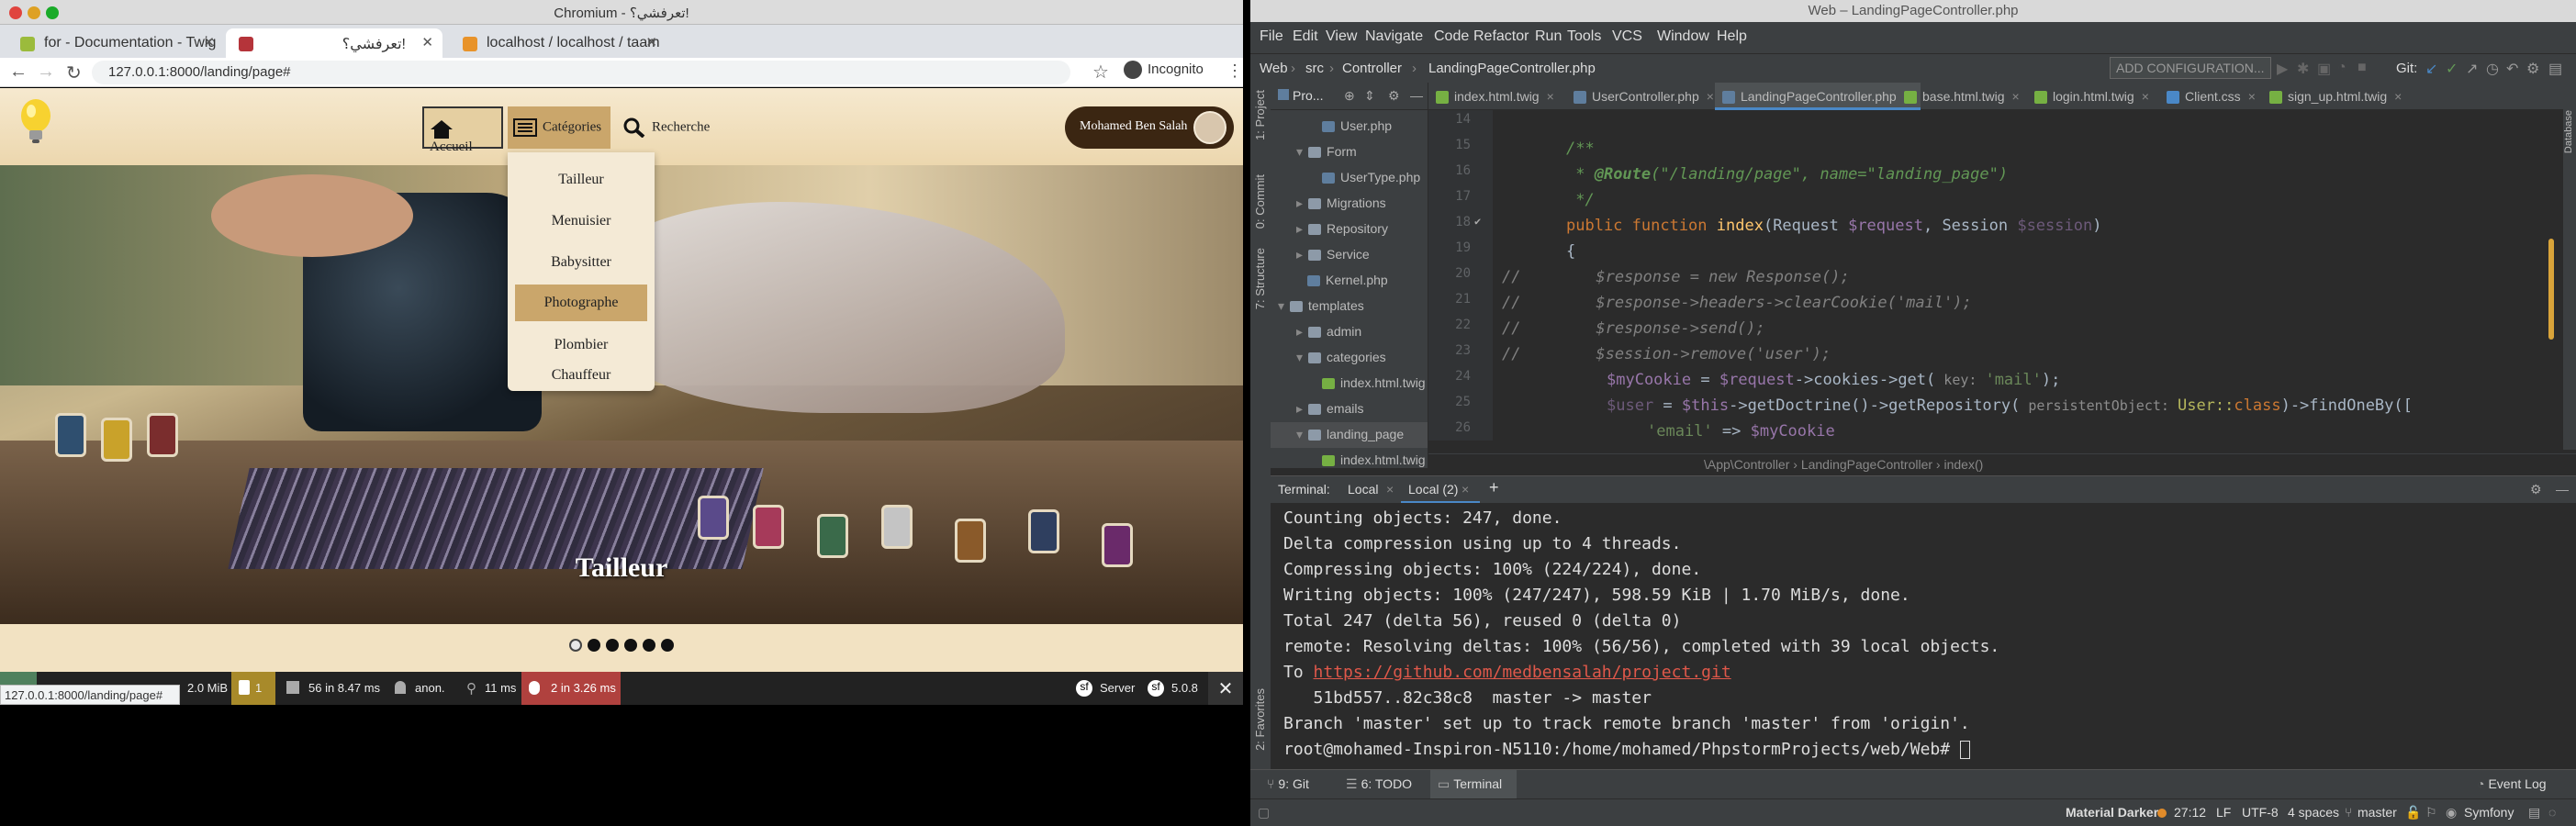 The height and width of the screenshot is (826, 2576). What do you see at coordinates (2512, 783) in the screenshot?
I see `event-log-button: ◔ Event Log` at bounding box center [2512, 783].